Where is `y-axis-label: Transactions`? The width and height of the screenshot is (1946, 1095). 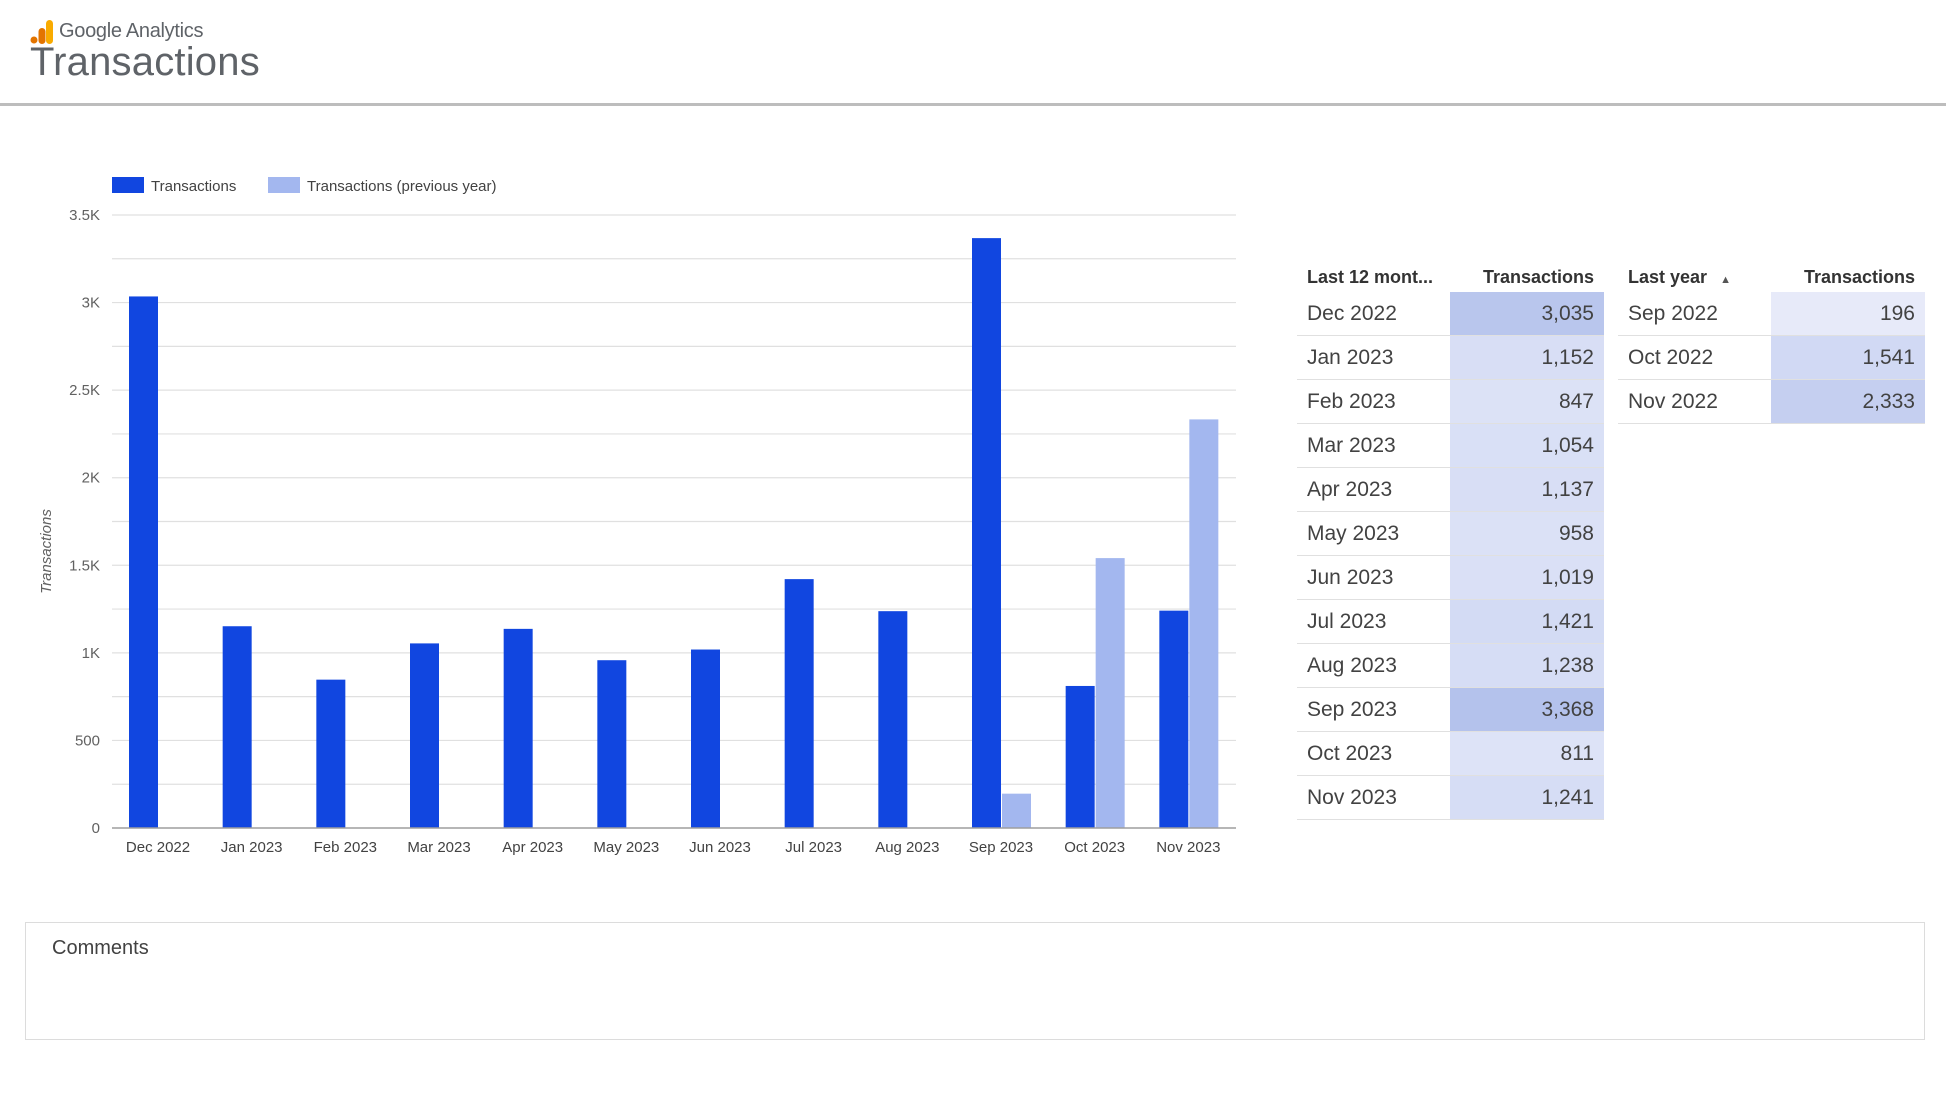 y-axis-label: Transactions is located at coordinates (46, 551).